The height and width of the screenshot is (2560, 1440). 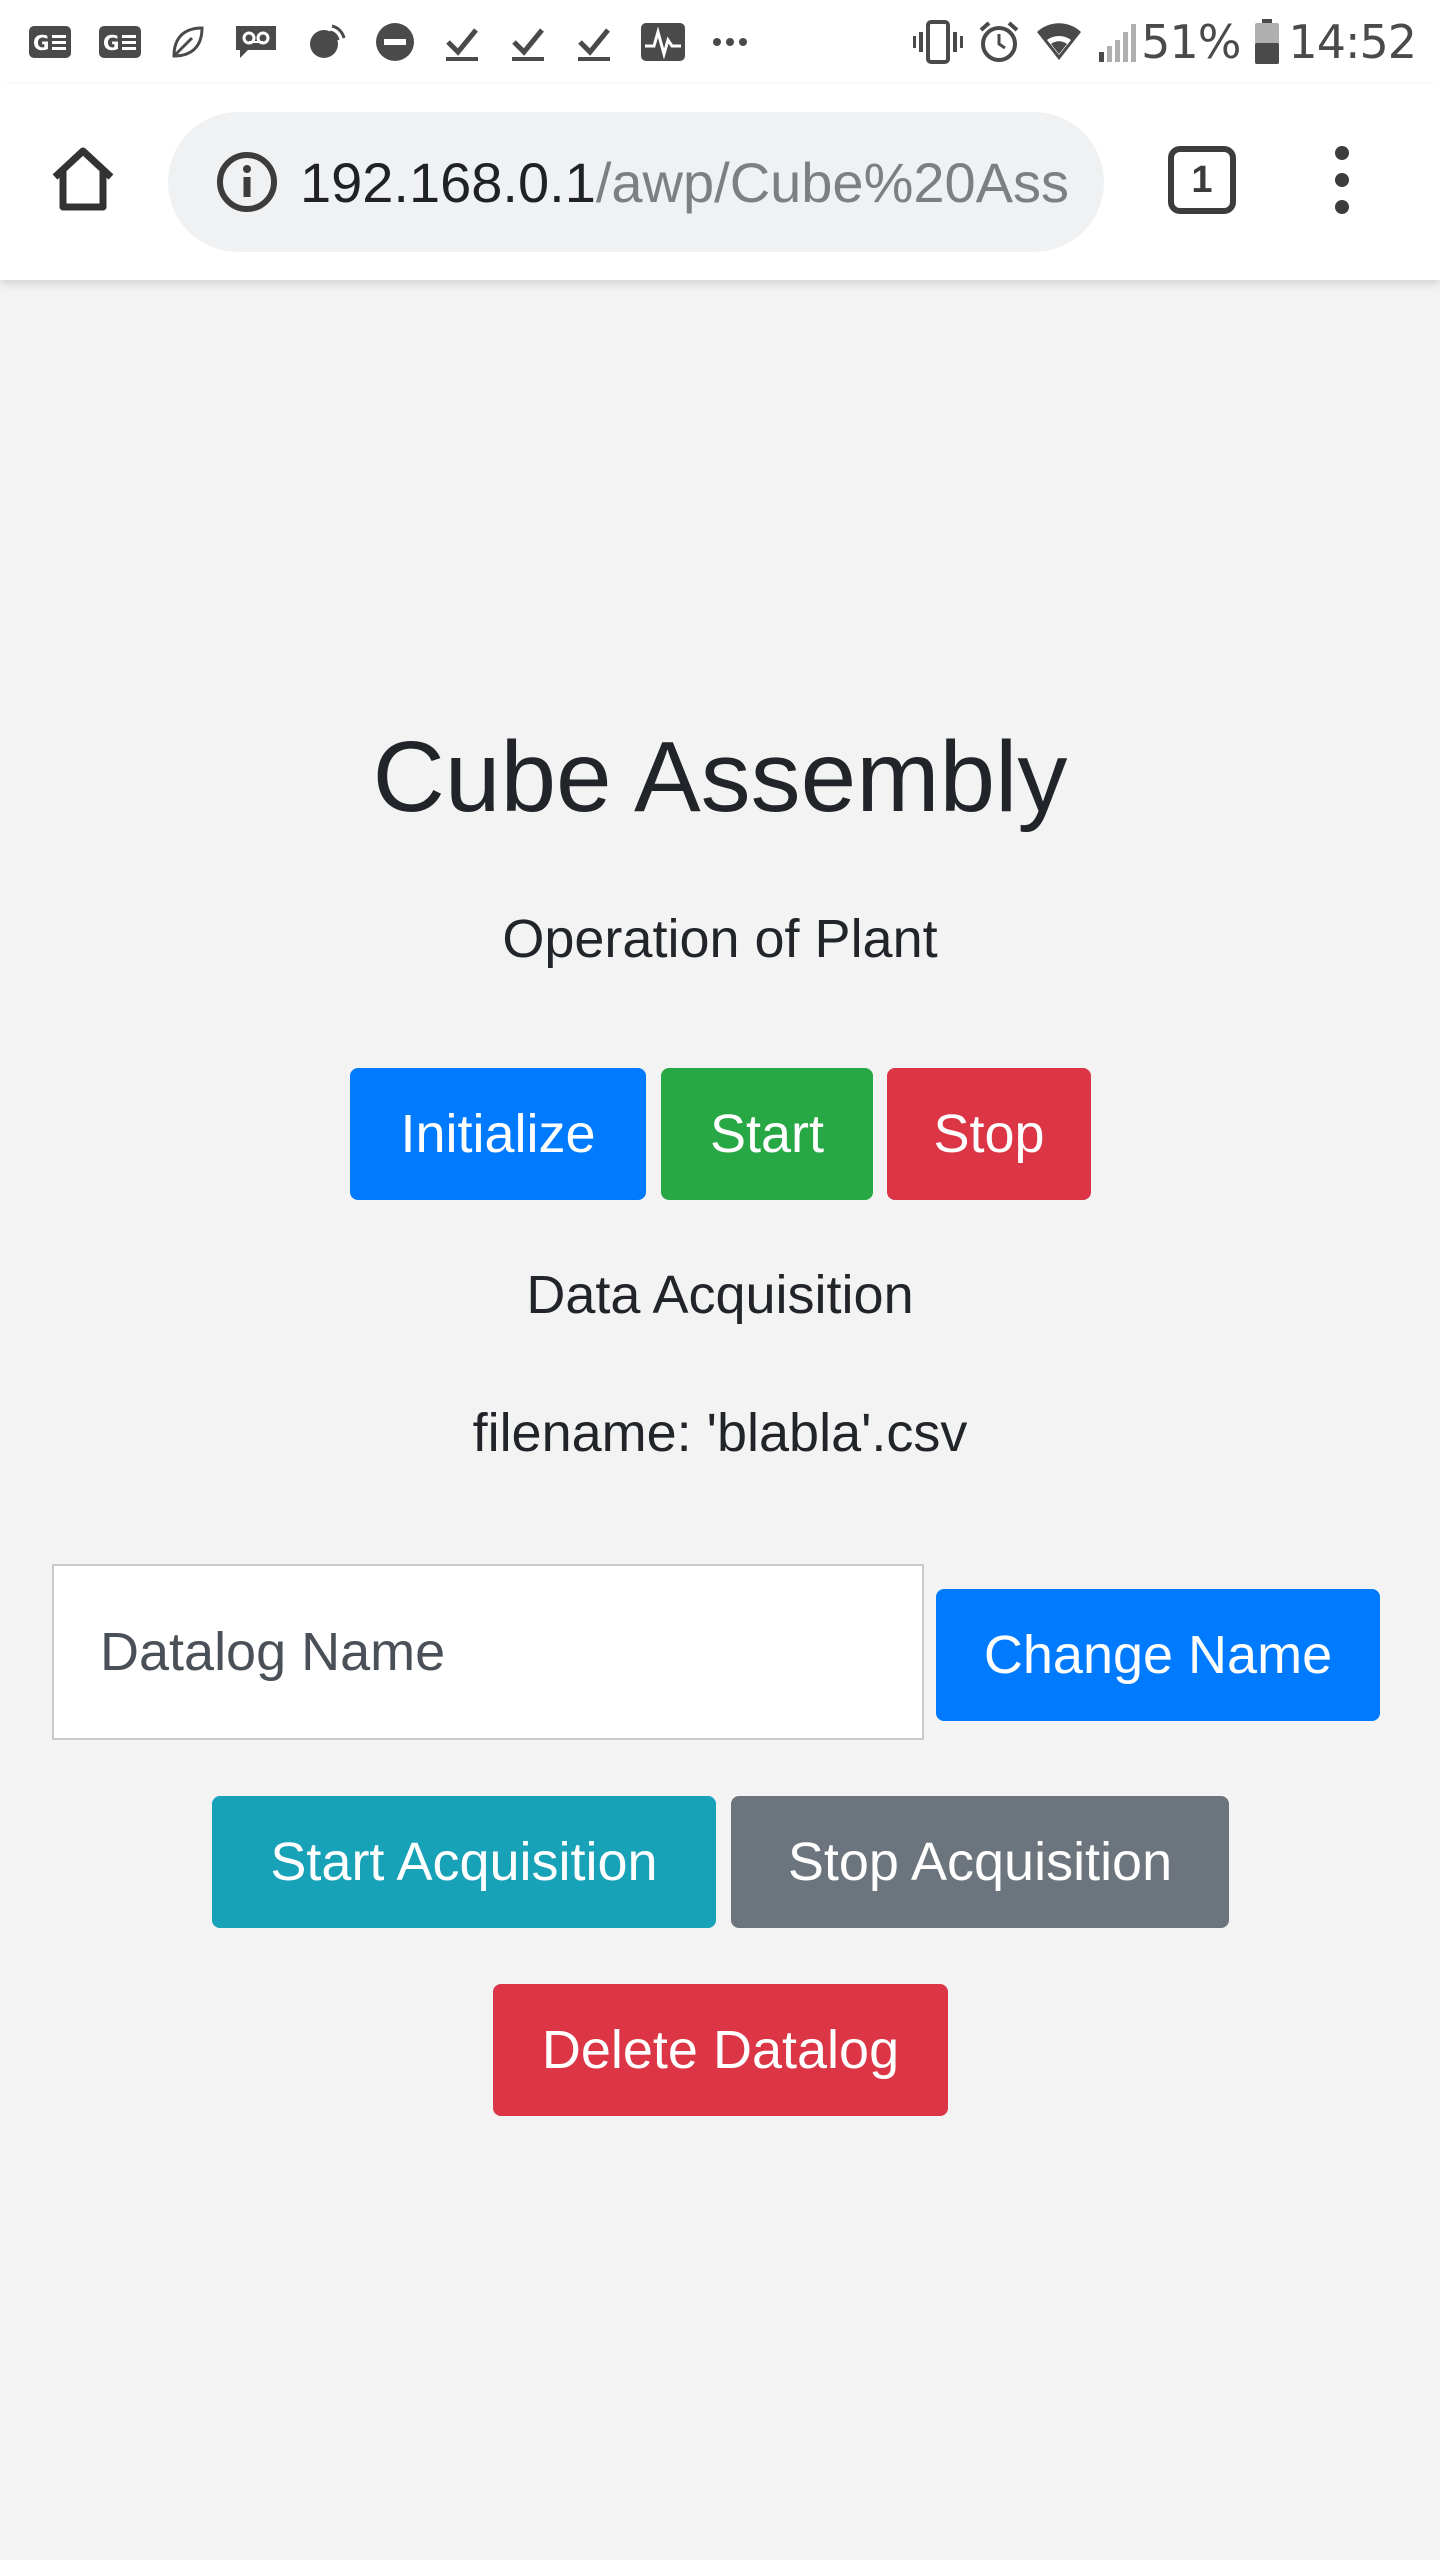 What do you see at coordinates (1202, 180) in the screenshot?
I see `tab-switcher-button: 1` at bounding box center [1202, 180].